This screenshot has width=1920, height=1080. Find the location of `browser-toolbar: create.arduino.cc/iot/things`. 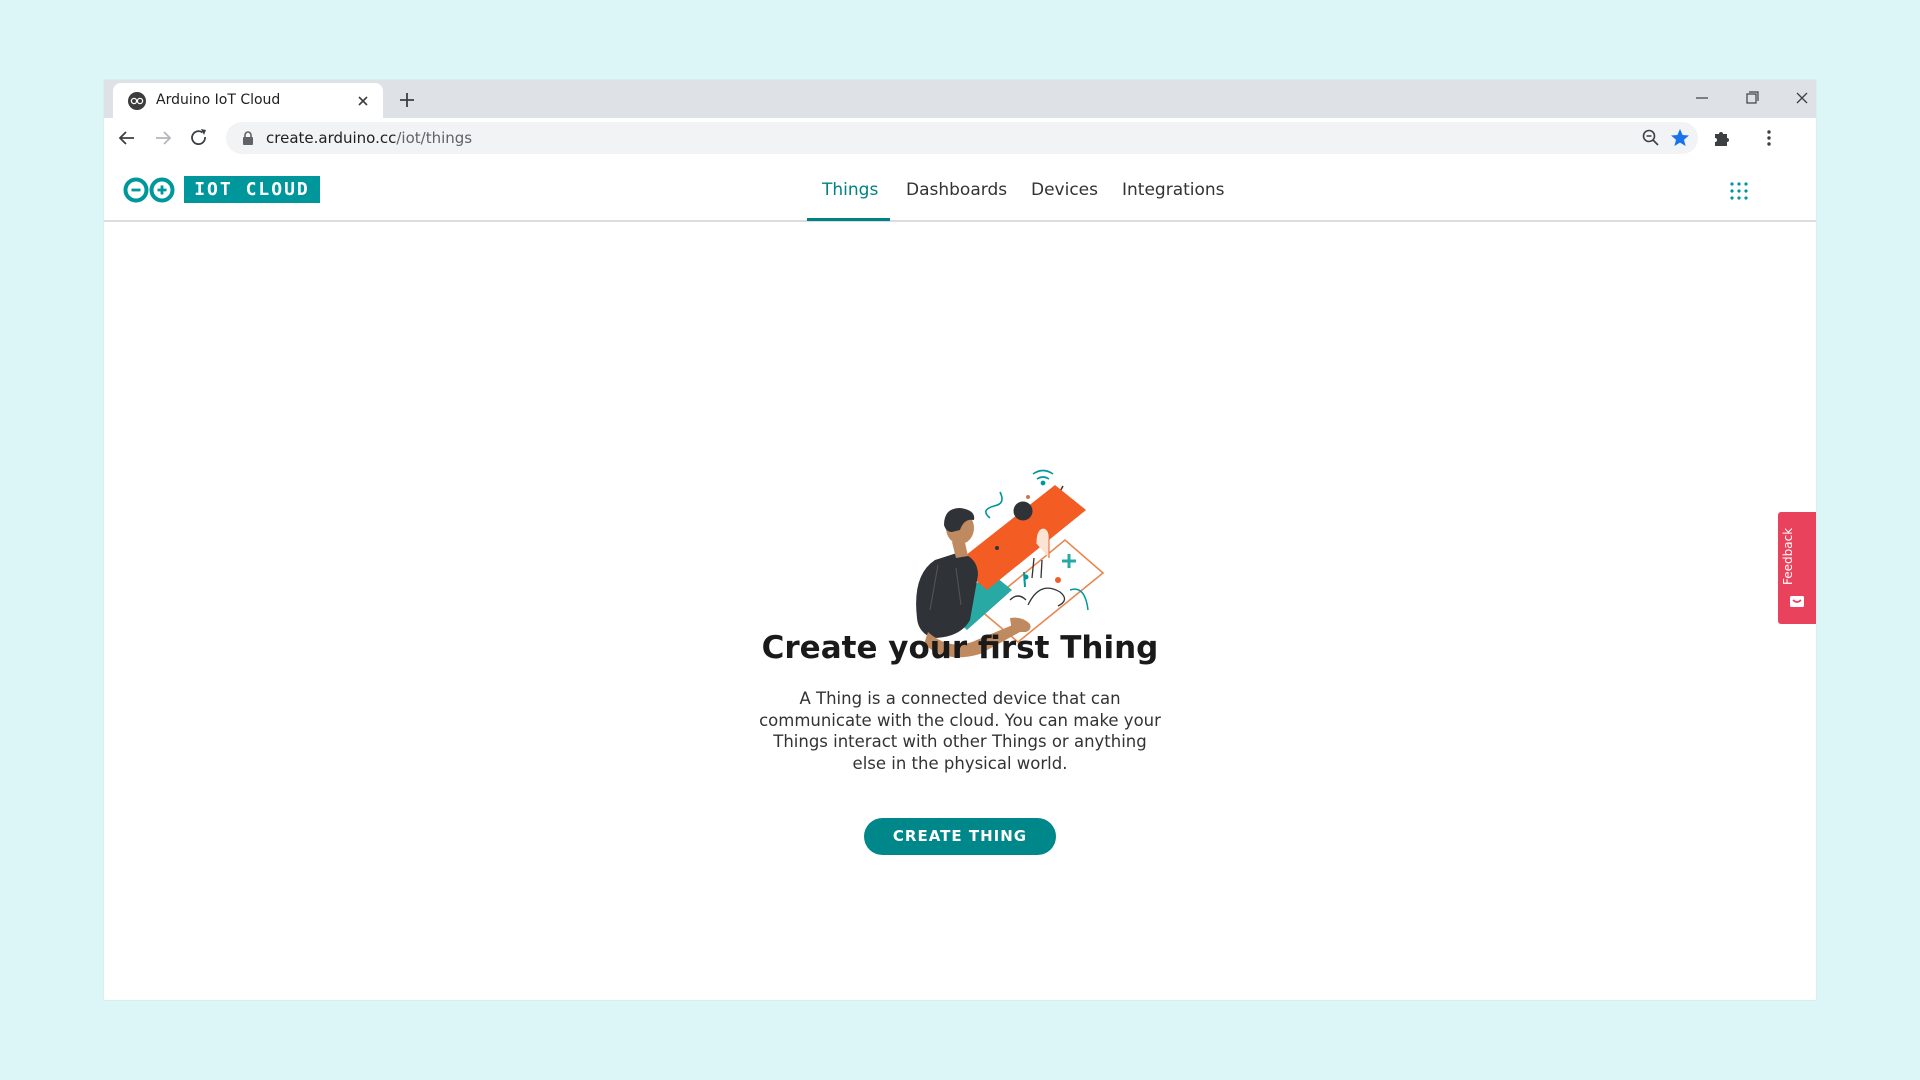

browser-toolbar: create.arduino.cc/iot/things is located at coordinates (960, 138).